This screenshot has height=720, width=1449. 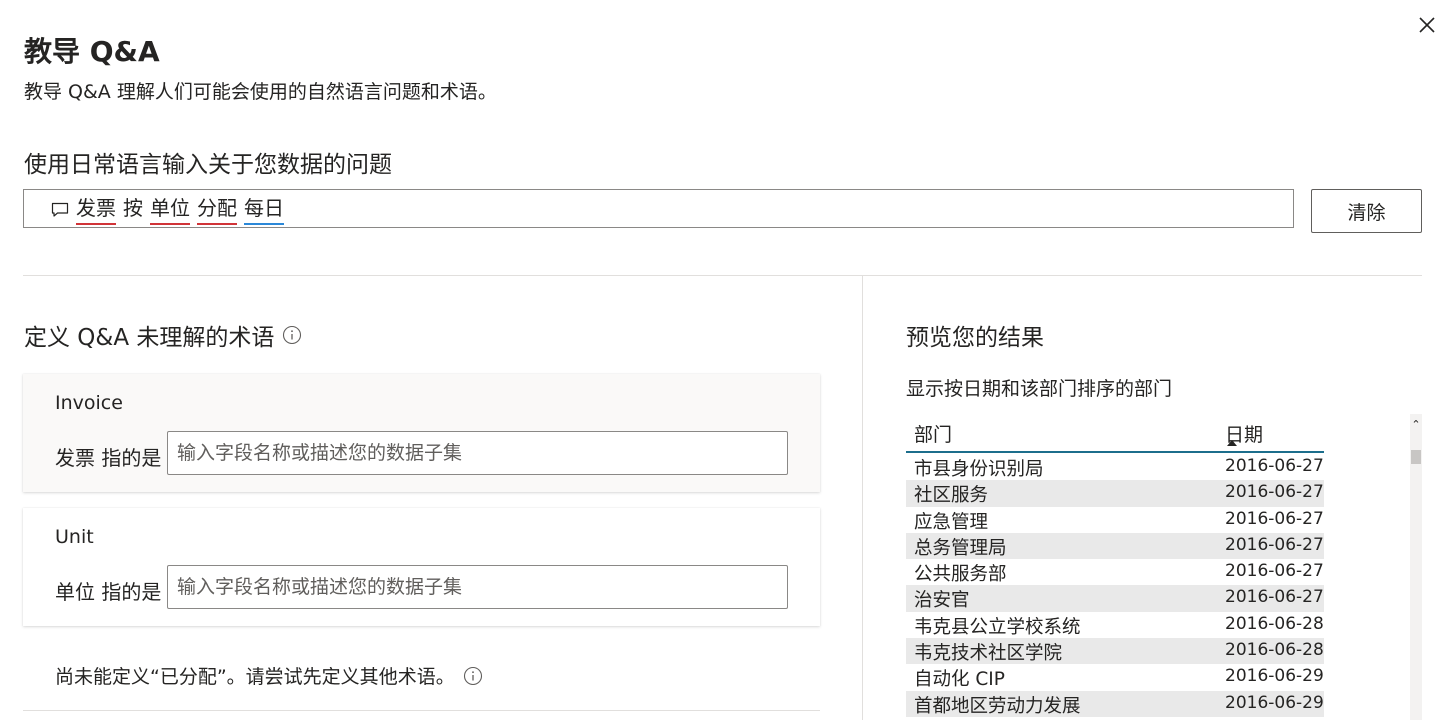 What do you see at coordinates (264, 208) in the screenshot?
I see `question-token: 每日` at bounding box center [264, 208].